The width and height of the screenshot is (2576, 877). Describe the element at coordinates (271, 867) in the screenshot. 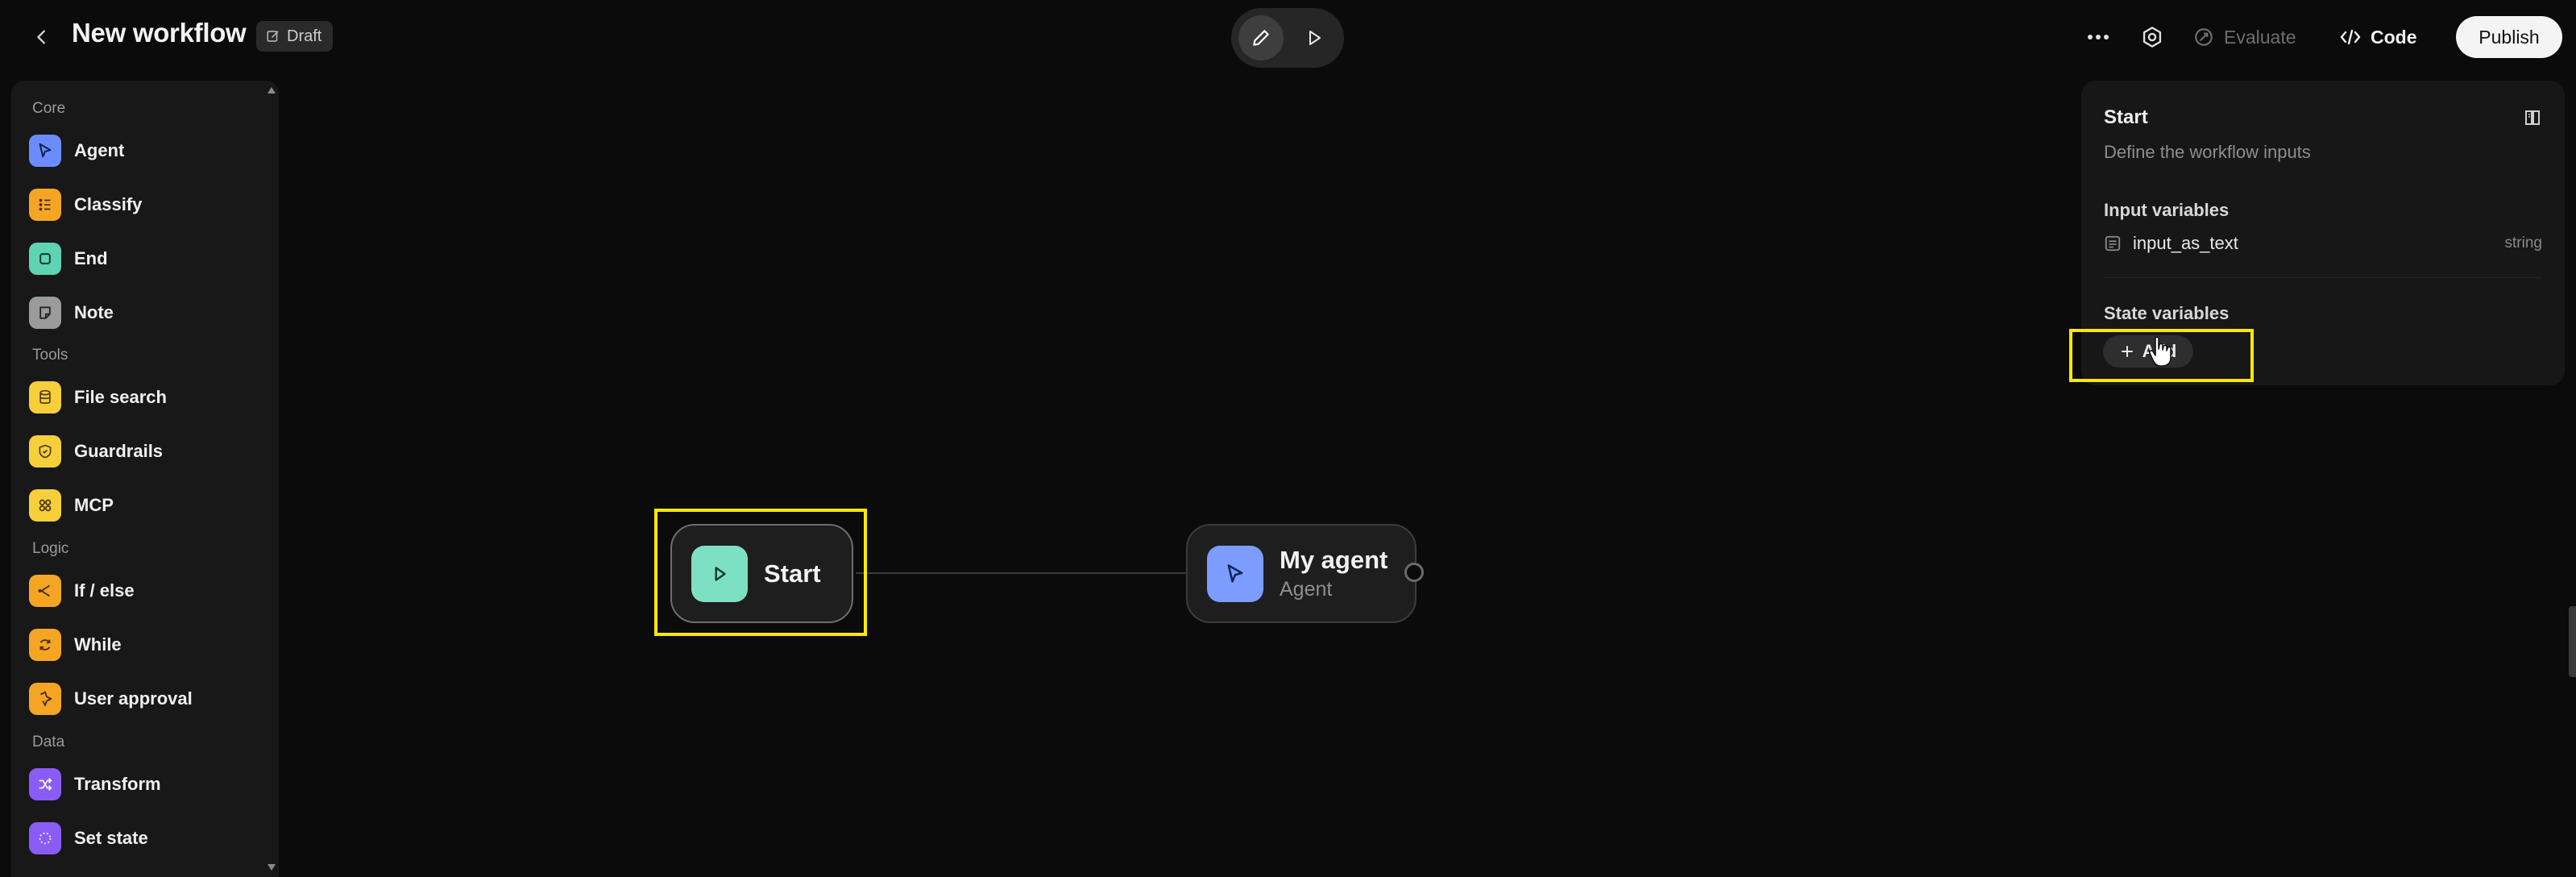

I see `scroll-down-arrow-icon` at that location.